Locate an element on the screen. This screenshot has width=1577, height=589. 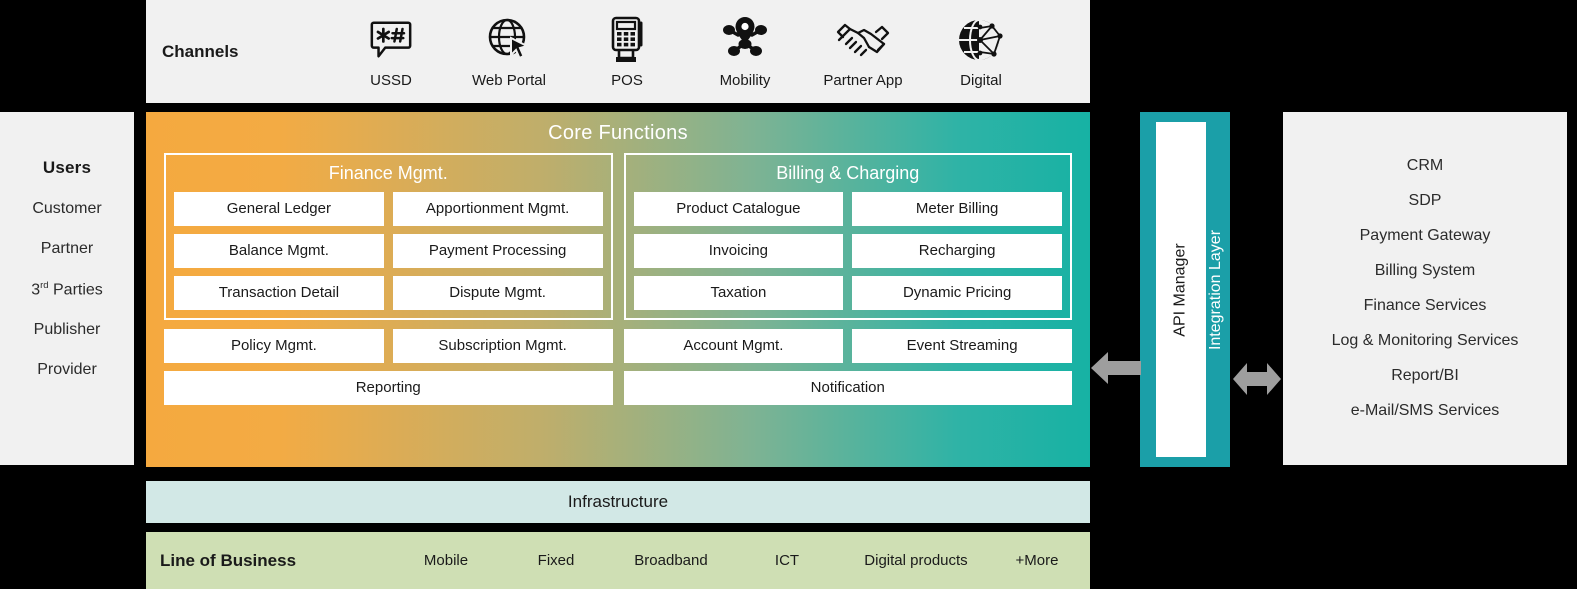
shared-half-right: Account Mgmt. Event Streaming is located at coordinates (847, 346).